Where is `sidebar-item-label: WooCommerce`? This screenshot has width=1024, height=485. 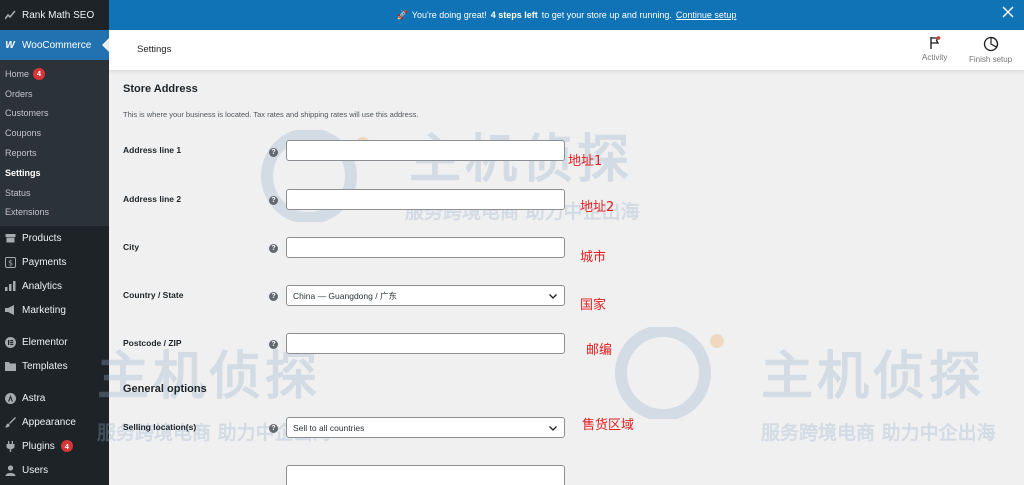
sidebar-item-label: WooCommerce is located at coordinates (57, 45).